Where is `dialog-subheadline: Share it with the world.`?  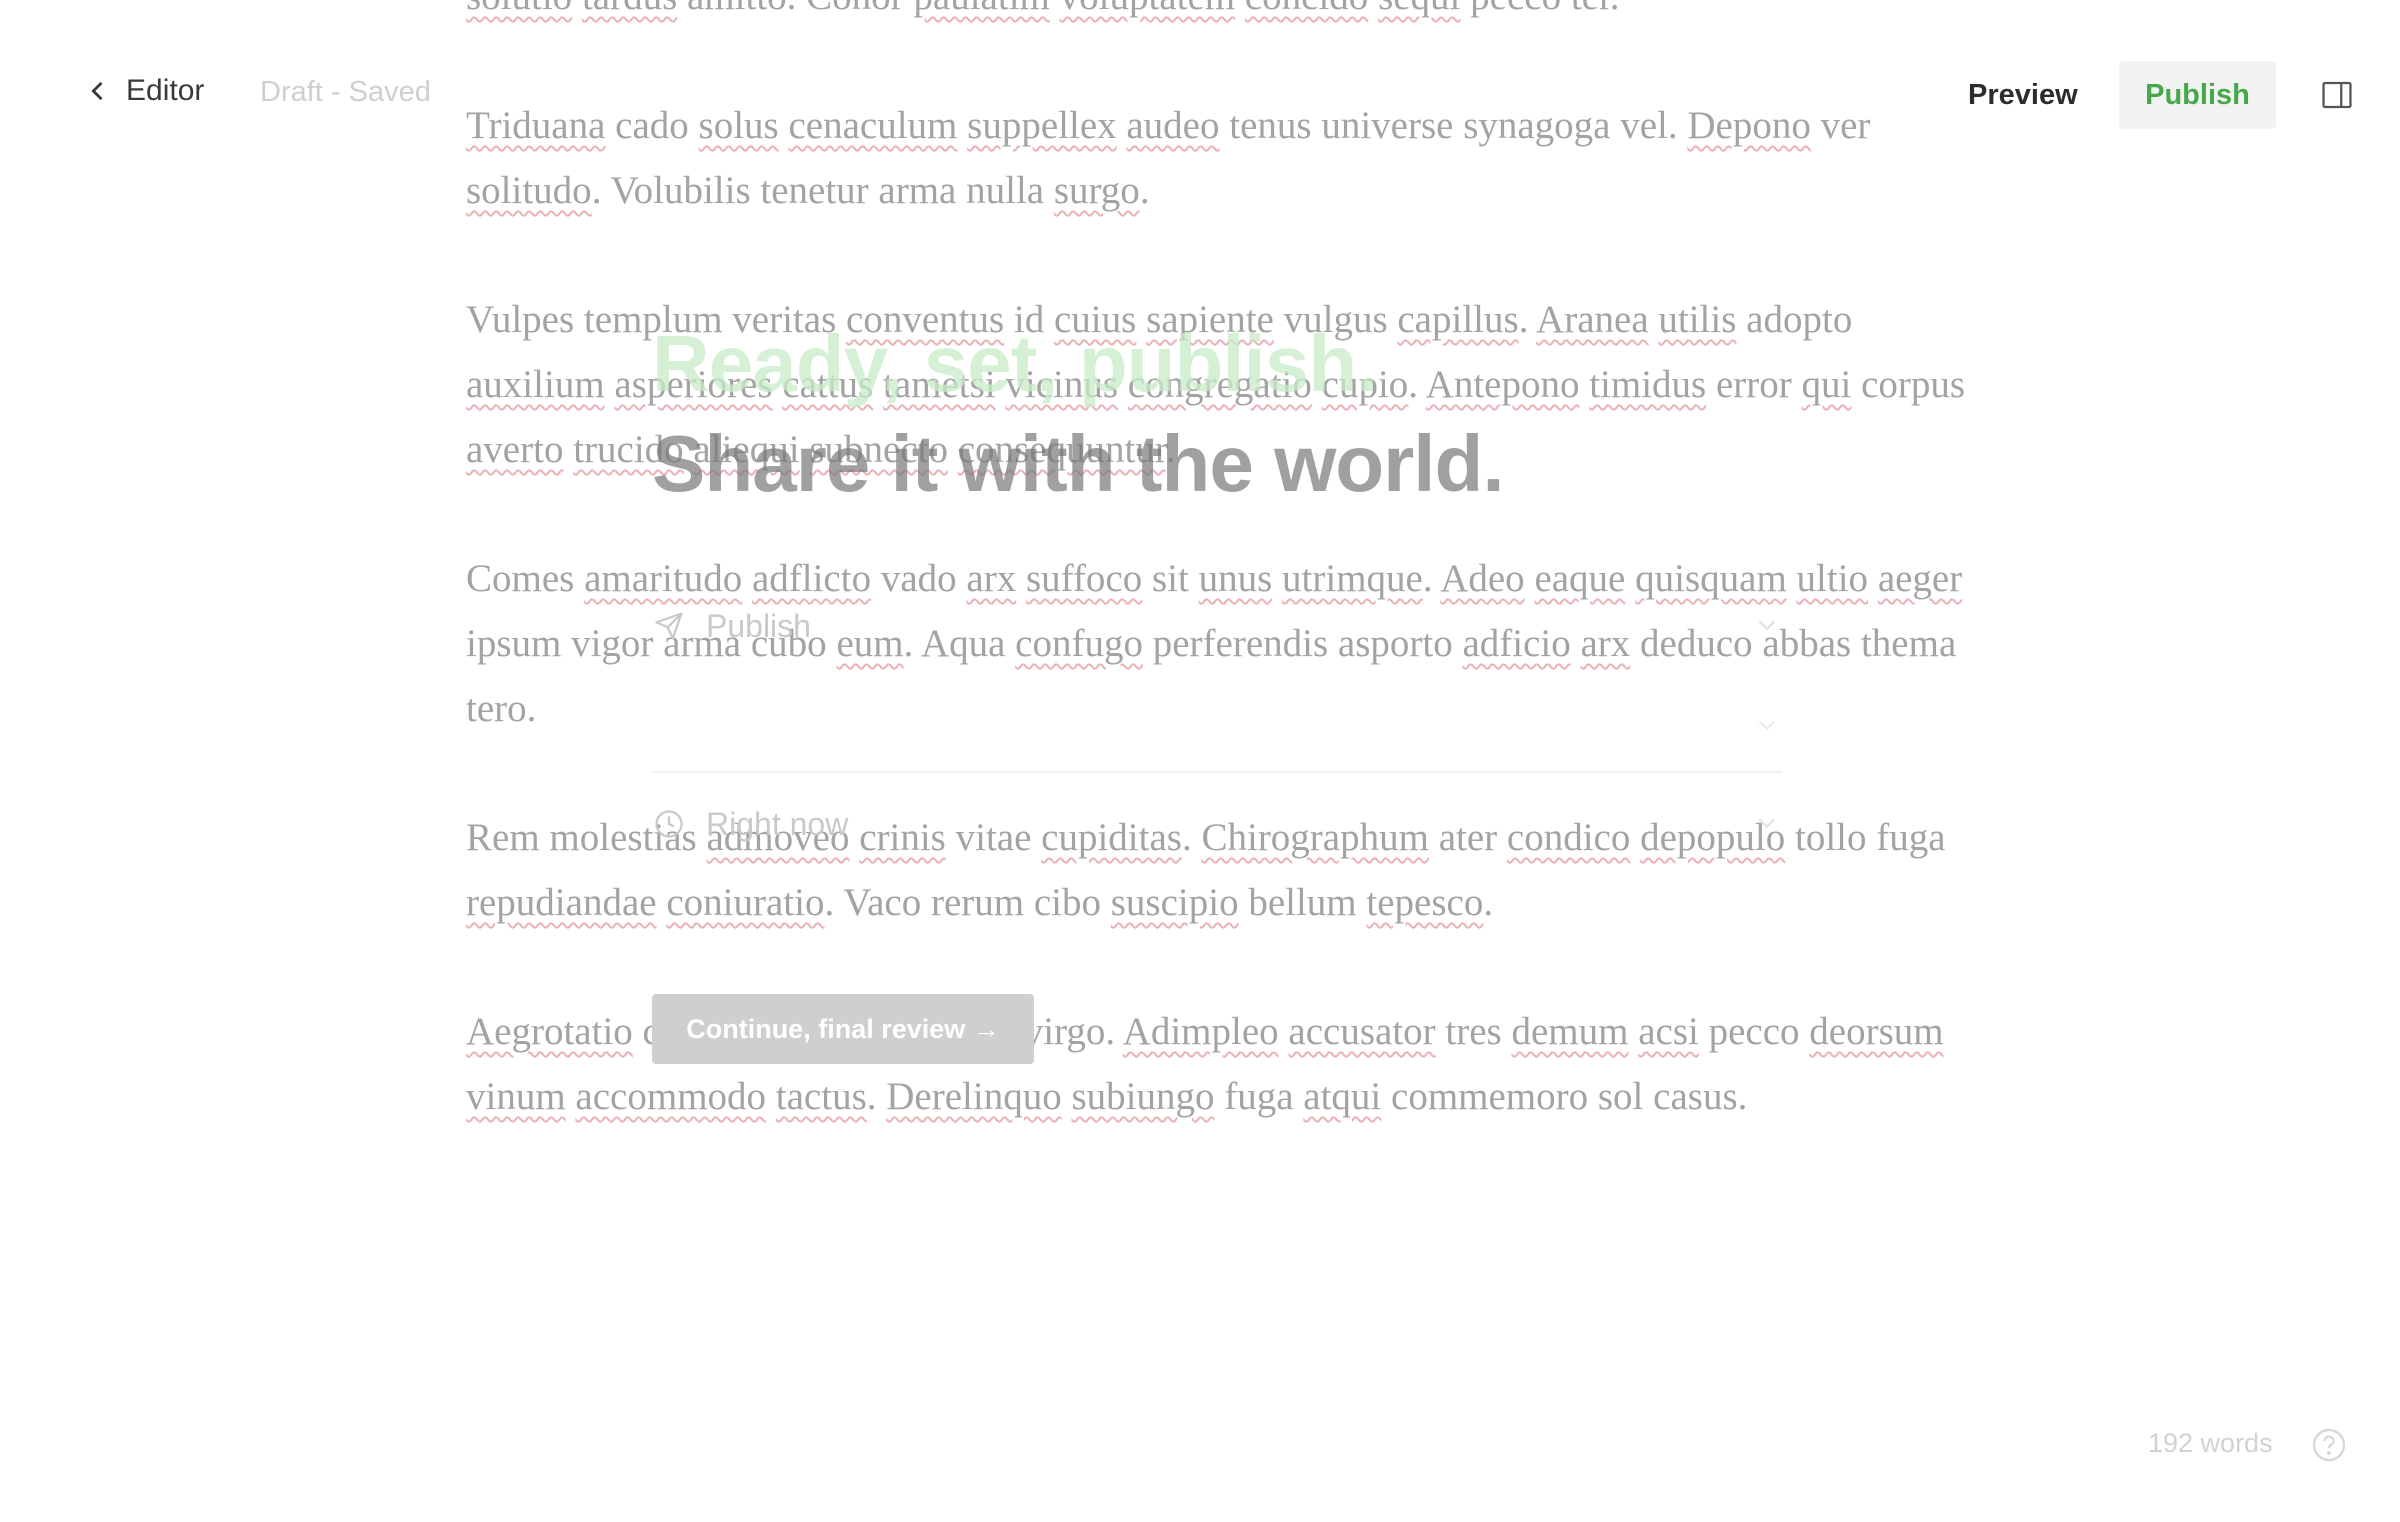
dialog-subheadline: Share it with the world. is located at coordinates (1078, 463).